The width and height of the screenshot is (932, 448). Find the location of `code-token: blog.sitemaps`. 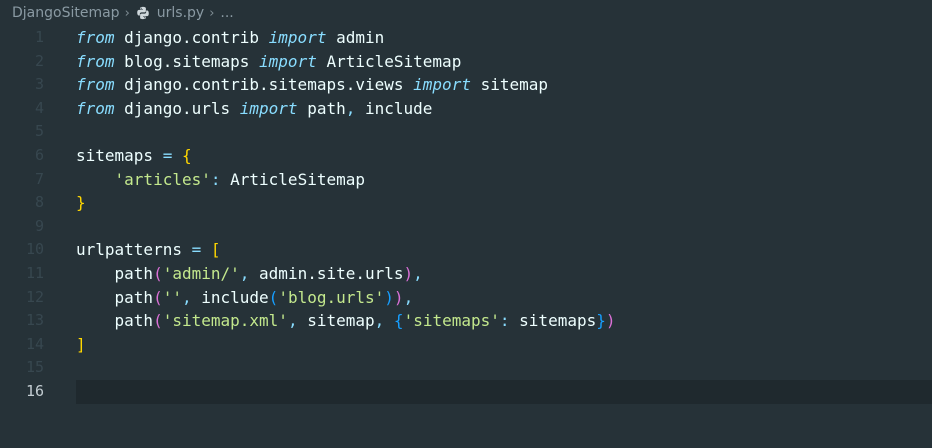

code-token: blog.sitemaps is located at coordinates (187, 61).